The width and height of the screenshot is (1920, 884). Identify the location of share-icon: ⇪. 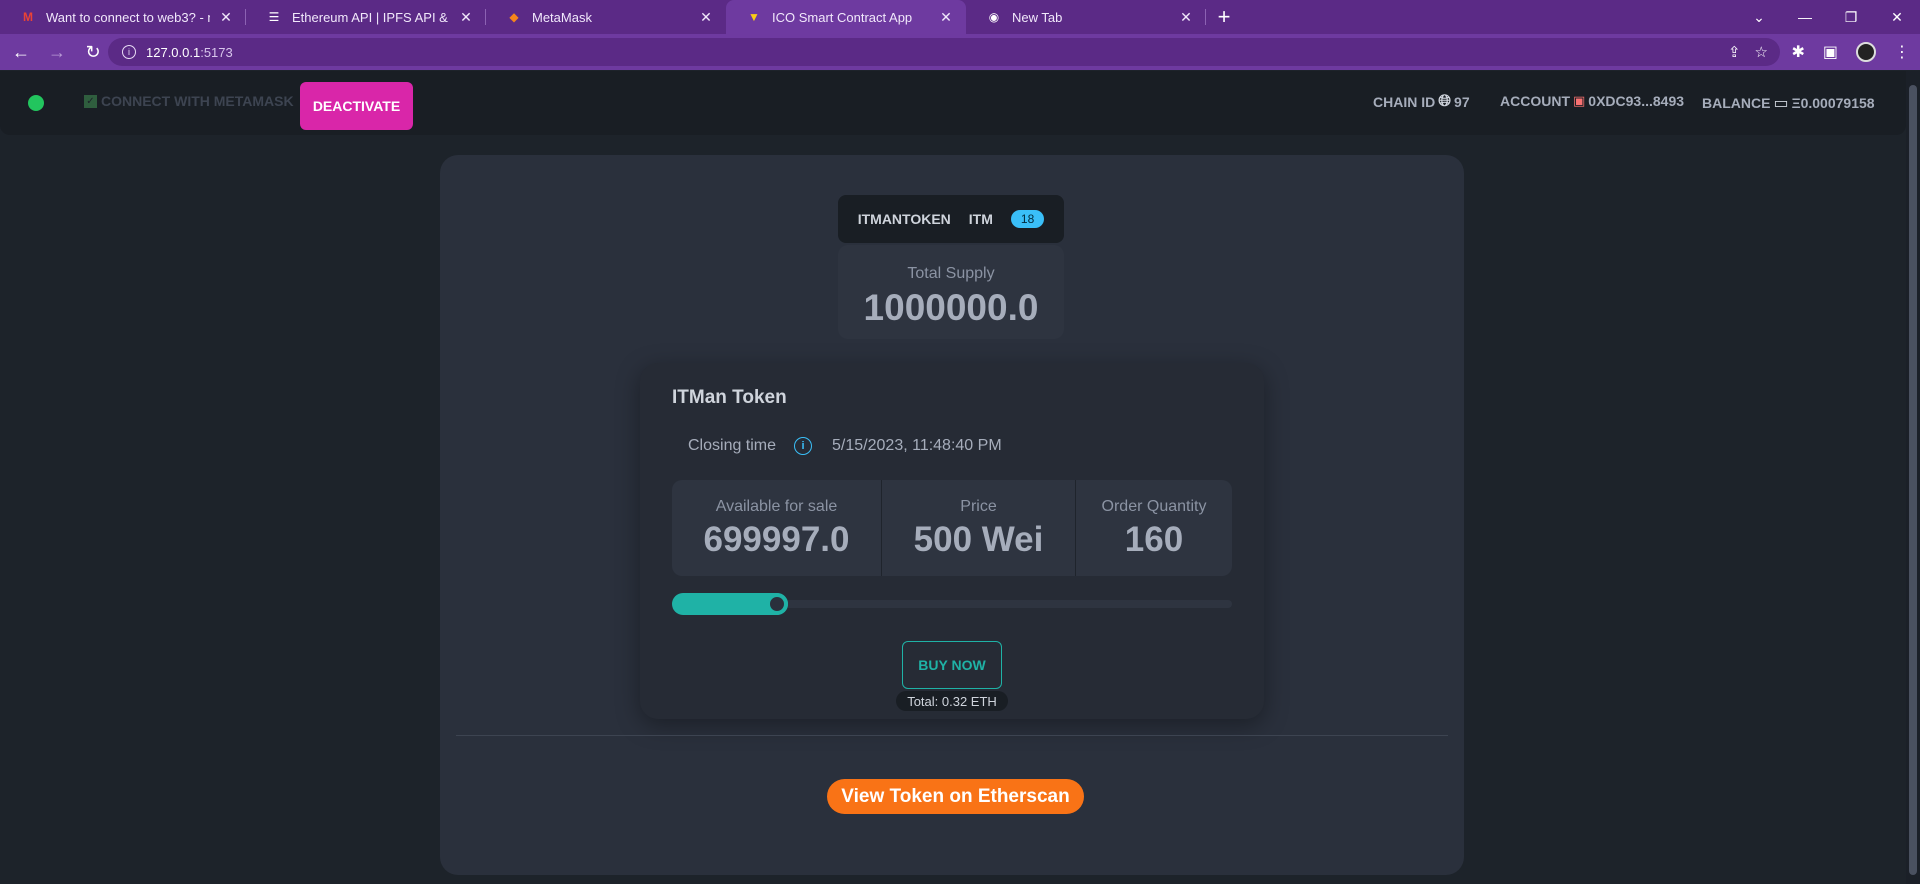
(1734, 52).